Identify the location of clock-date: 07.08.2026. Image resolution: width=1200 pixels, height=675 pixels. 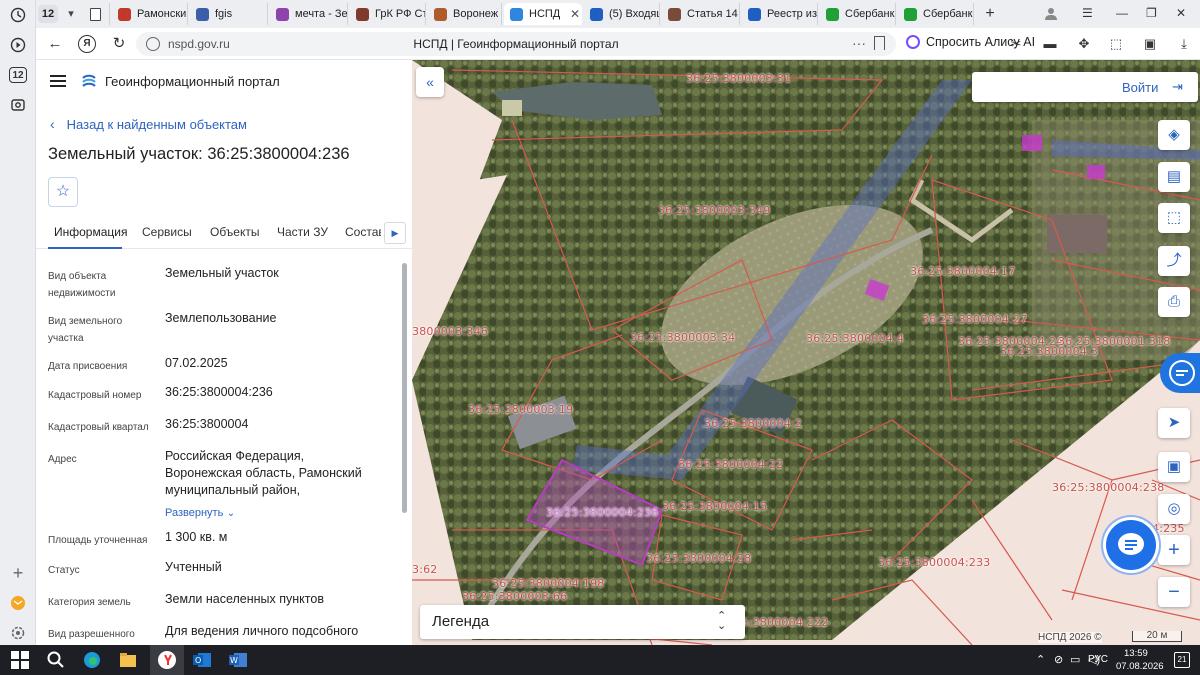
(1140, 666).